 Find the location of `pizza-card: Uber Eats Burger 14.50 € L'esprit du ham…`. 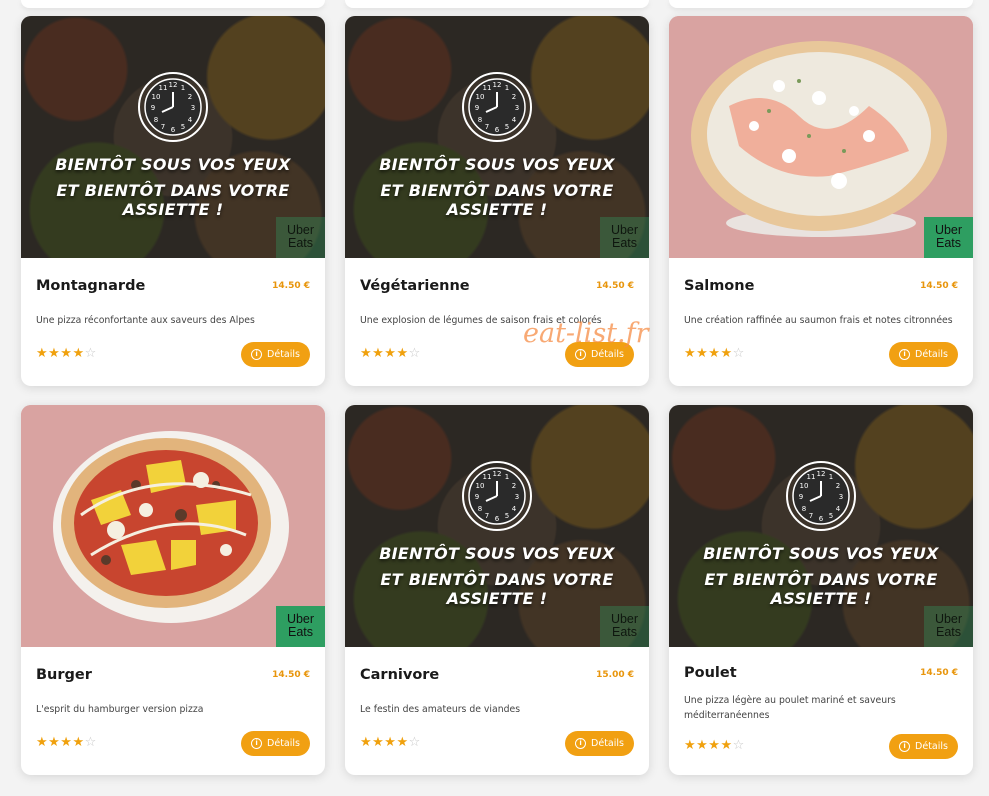

pizza-card: Uber Eats Burger 14.50 € L'esprit du ham… is located at coordinates (173, 590).